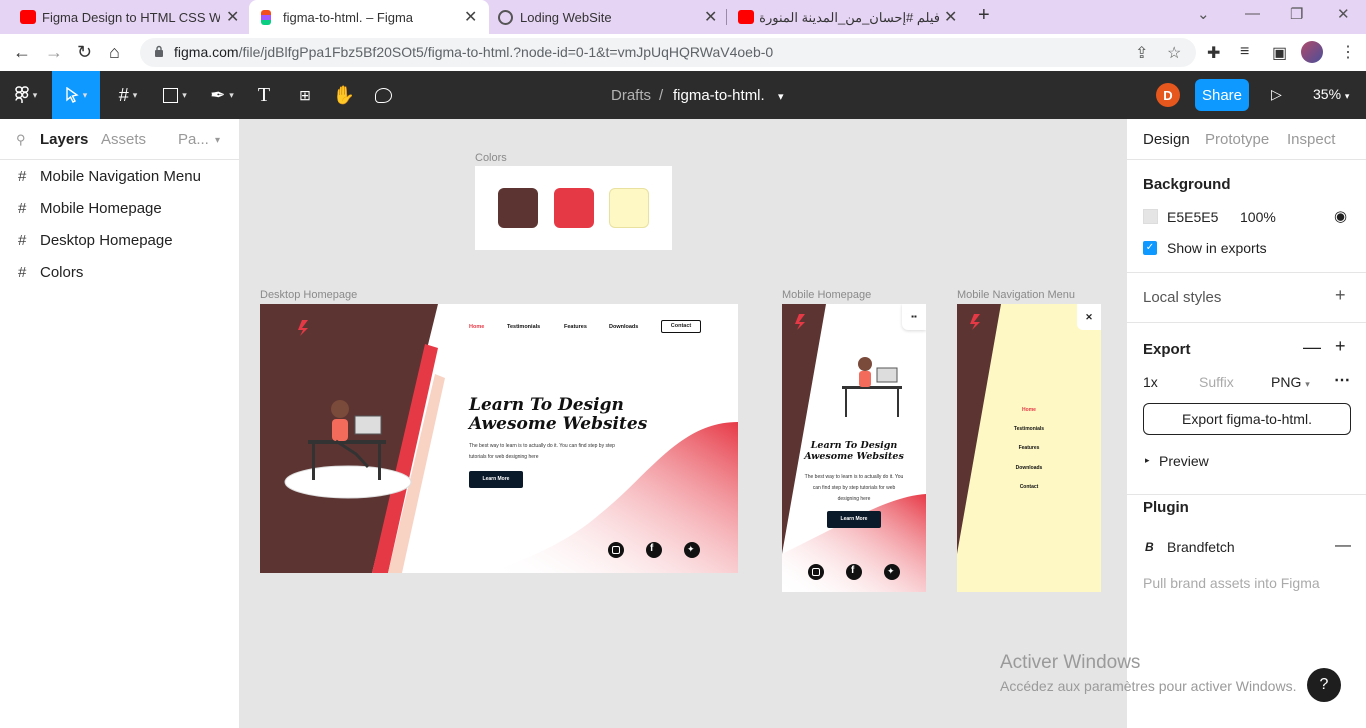  Describe the element at coordinates (1343, 546) in the screenshot. I see `collapse-plugin-icon: —` at that location.